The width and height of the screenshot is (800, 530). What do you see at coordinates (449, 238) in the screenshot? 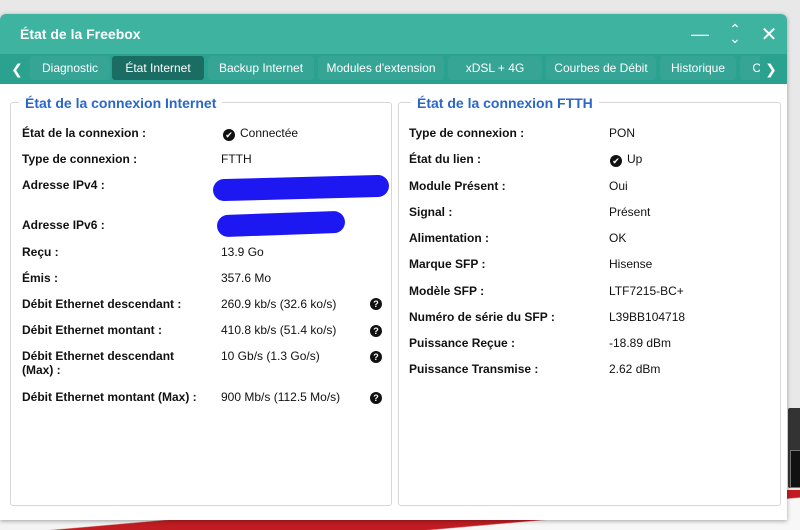
I see `label-power-supply: Alimentation :` at bounding box center [449, 238].